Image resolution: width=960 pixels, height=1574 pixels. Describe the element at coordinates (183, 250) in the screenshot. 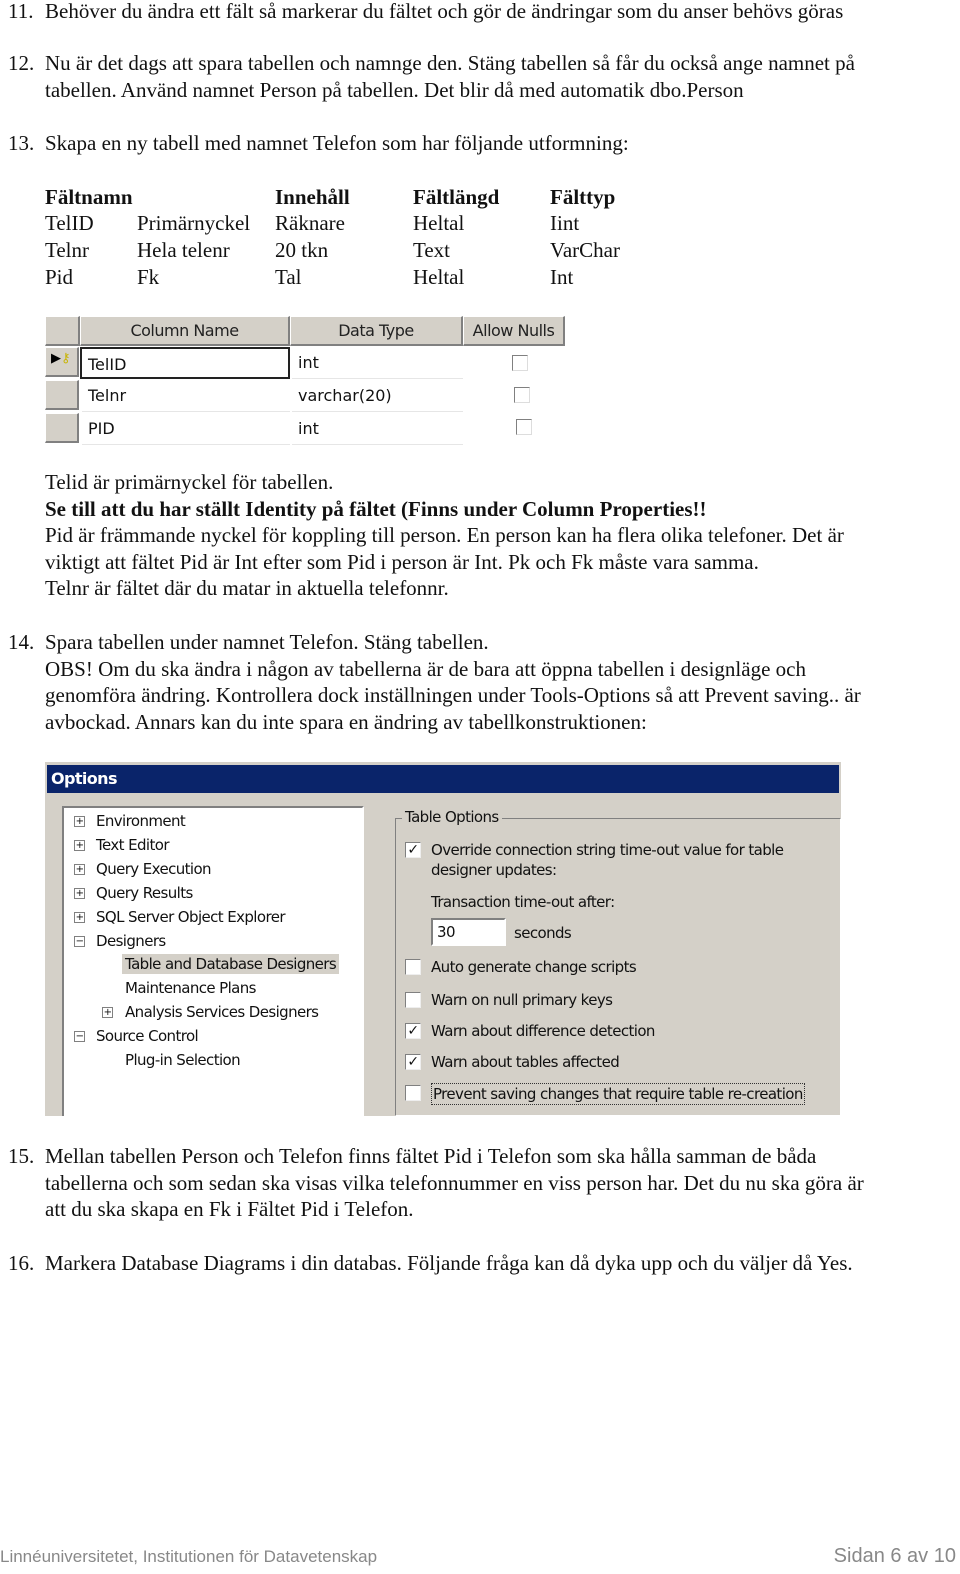

I see `cell: Hela telenr` at that location.